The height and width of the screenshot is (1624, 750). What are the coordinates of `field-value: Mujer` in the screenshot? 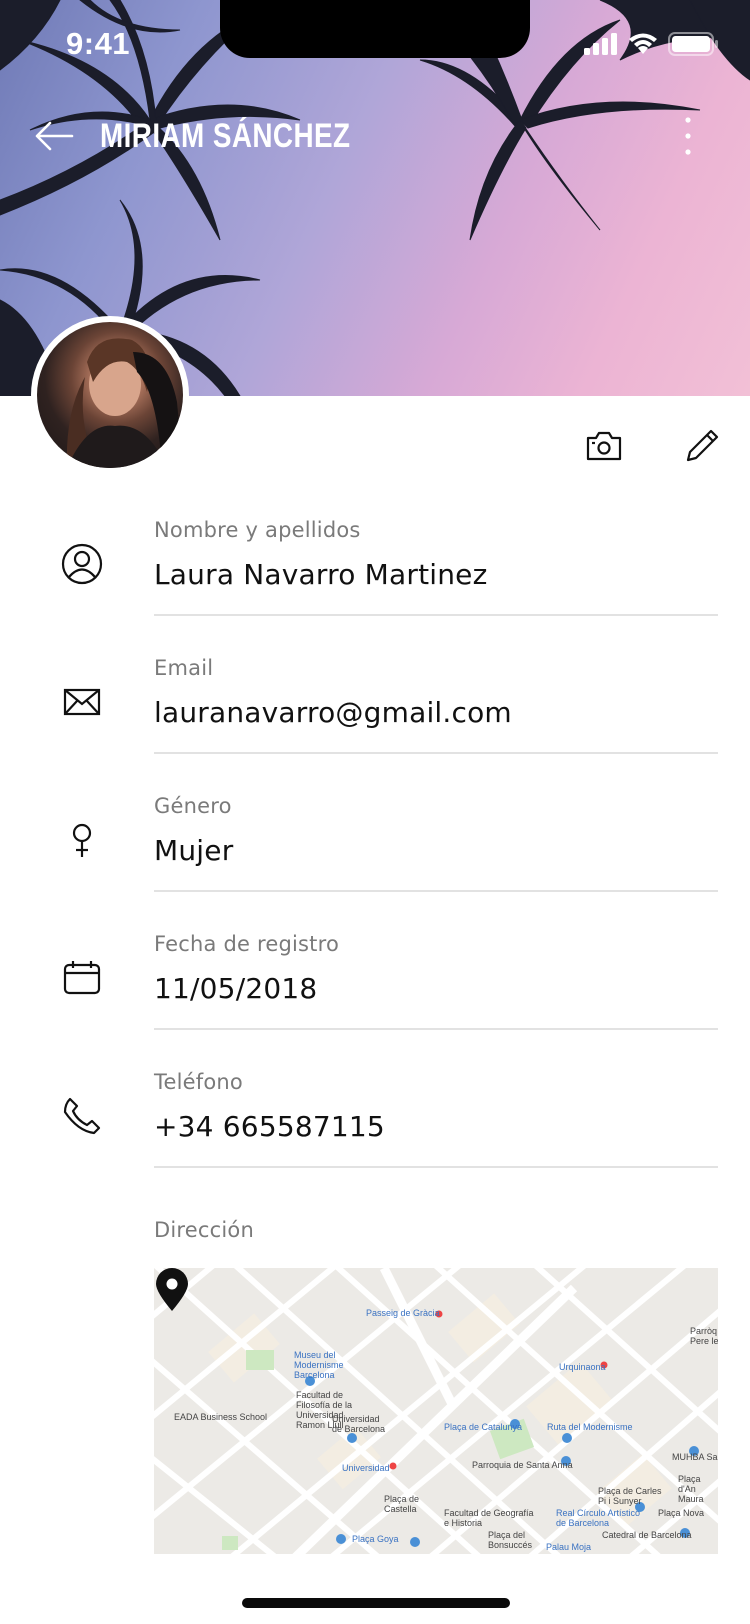 It's located at (193, 850).